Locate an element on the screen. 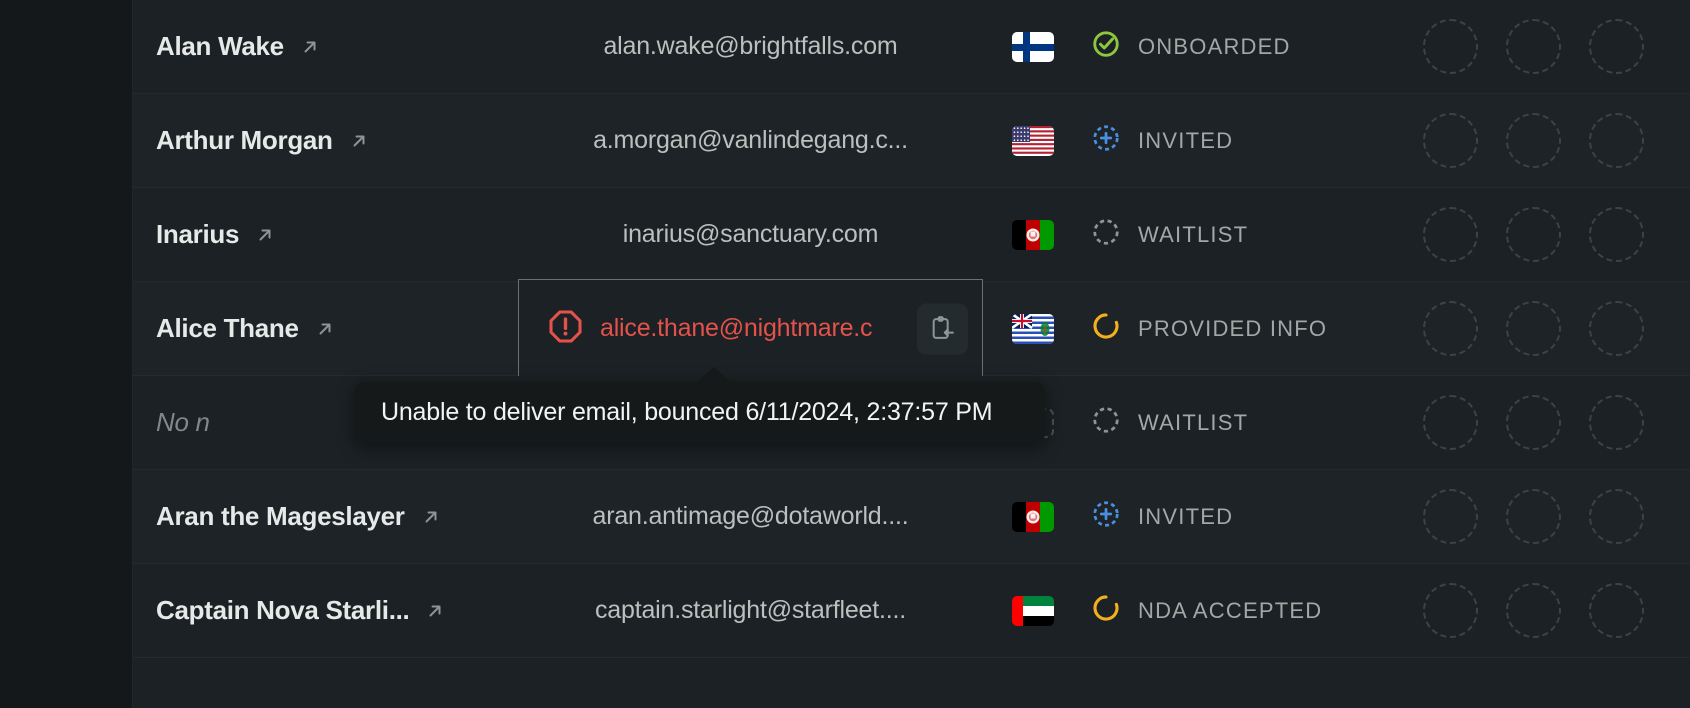 This screenshot has width=1690, height=708. flag-fi-icon is located at coordinates (1033, 46).